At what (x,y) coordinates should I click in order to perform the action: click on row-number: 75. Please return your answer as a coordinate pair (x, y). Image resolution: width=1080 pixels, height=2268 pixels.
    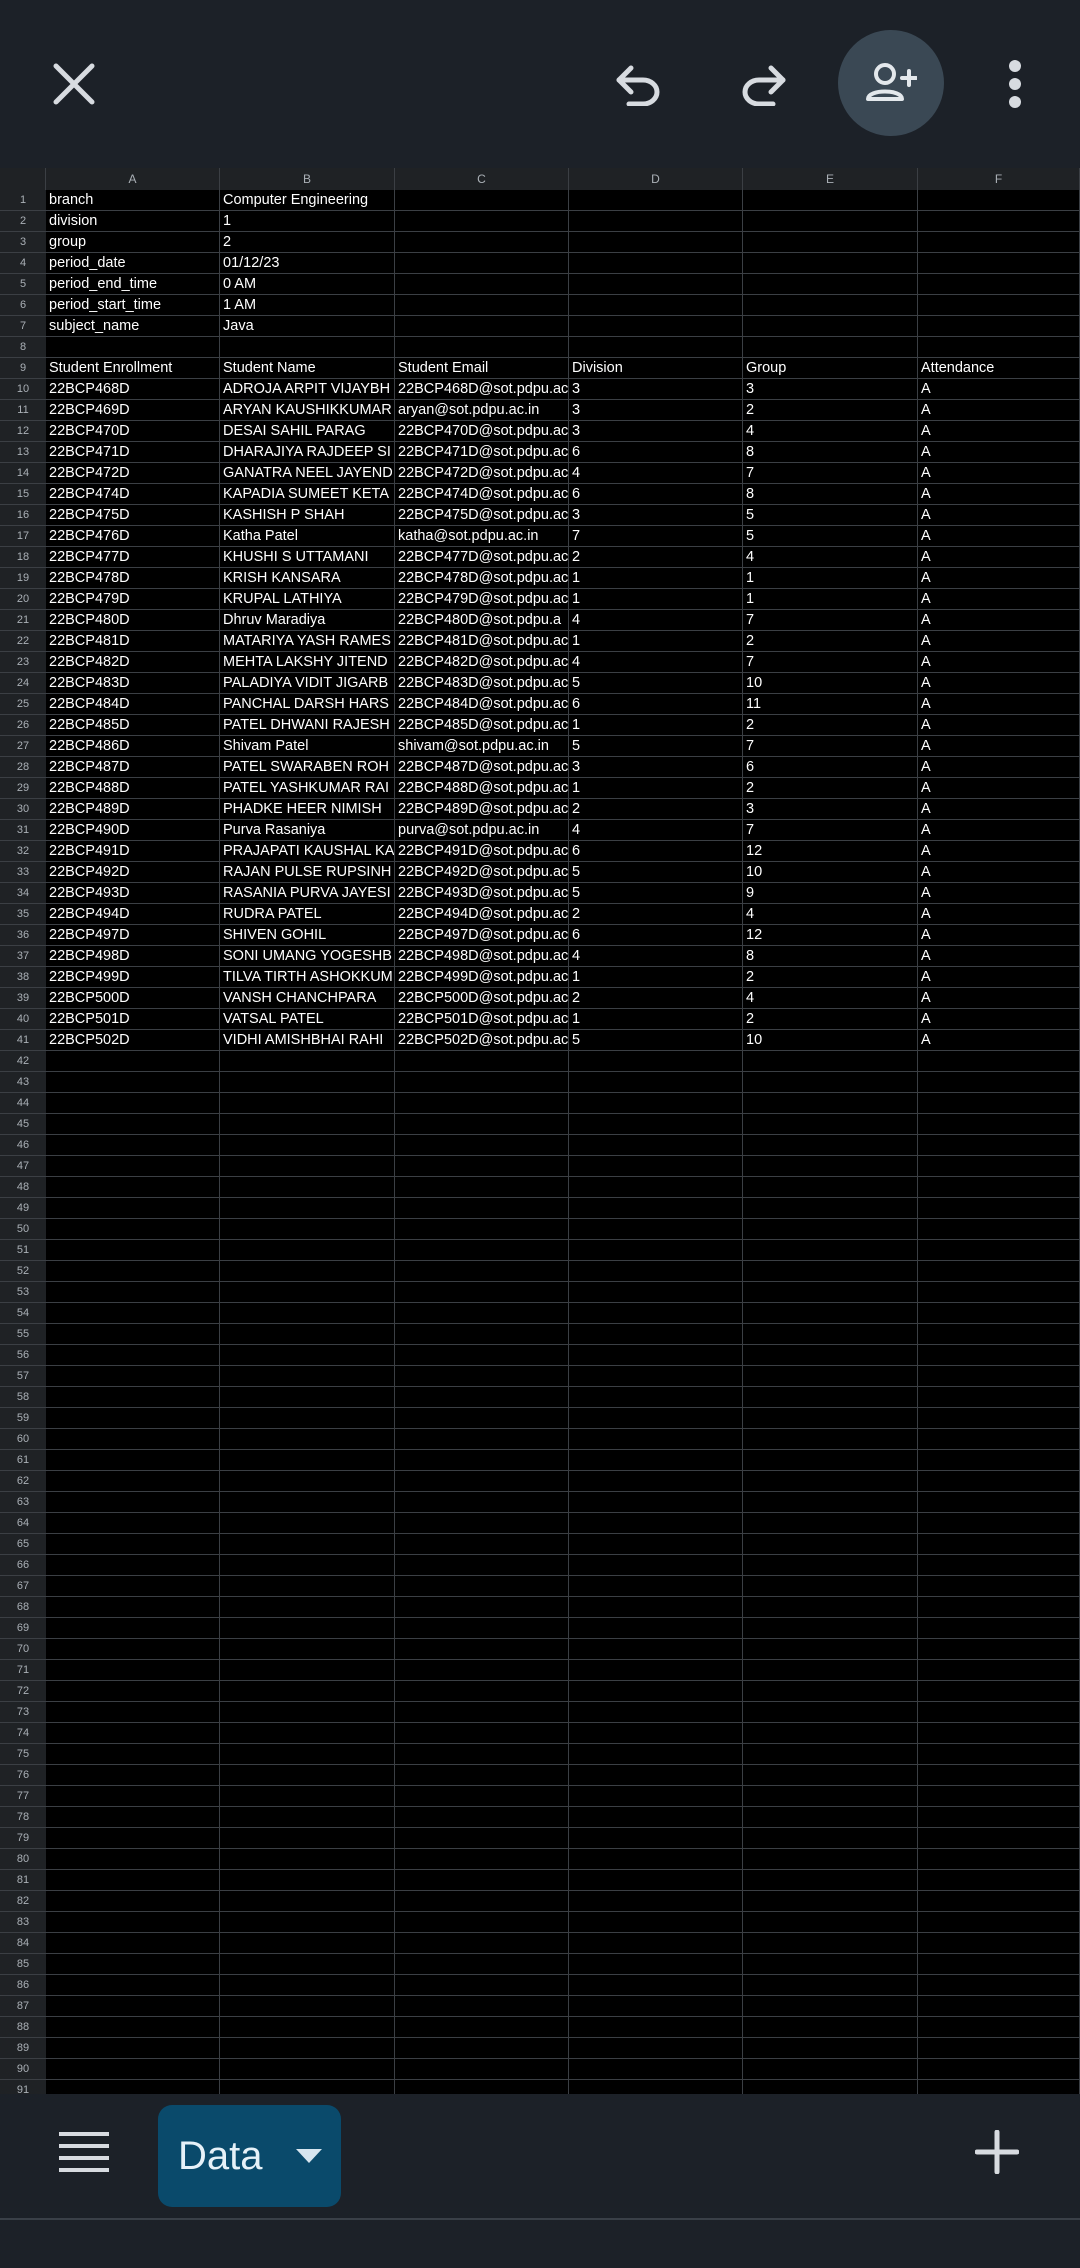
    Looking at the image, I should click on (23, 1754).